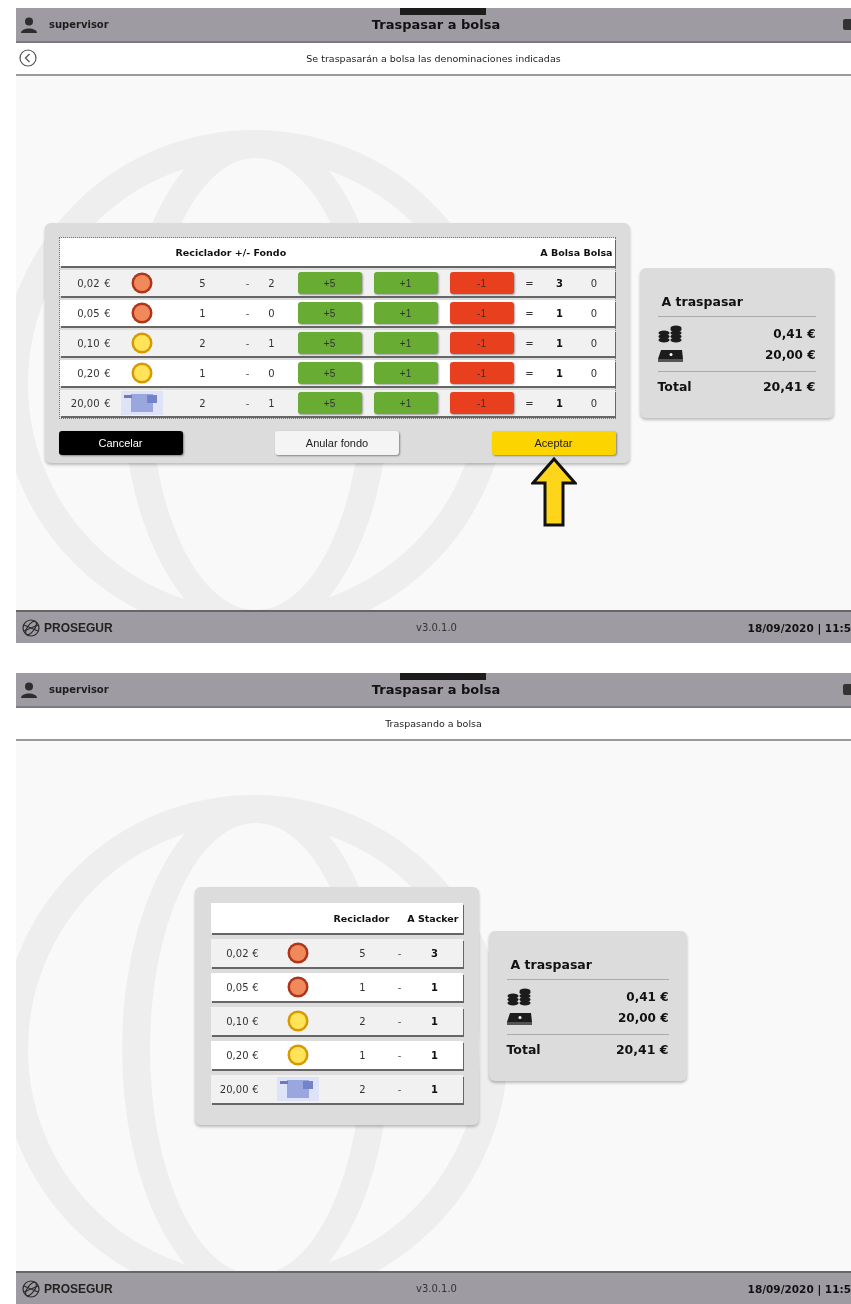 This screenshot has height=1304, width=851. I want to click on version-label: v3.0.1.0, so click(436, 1288).